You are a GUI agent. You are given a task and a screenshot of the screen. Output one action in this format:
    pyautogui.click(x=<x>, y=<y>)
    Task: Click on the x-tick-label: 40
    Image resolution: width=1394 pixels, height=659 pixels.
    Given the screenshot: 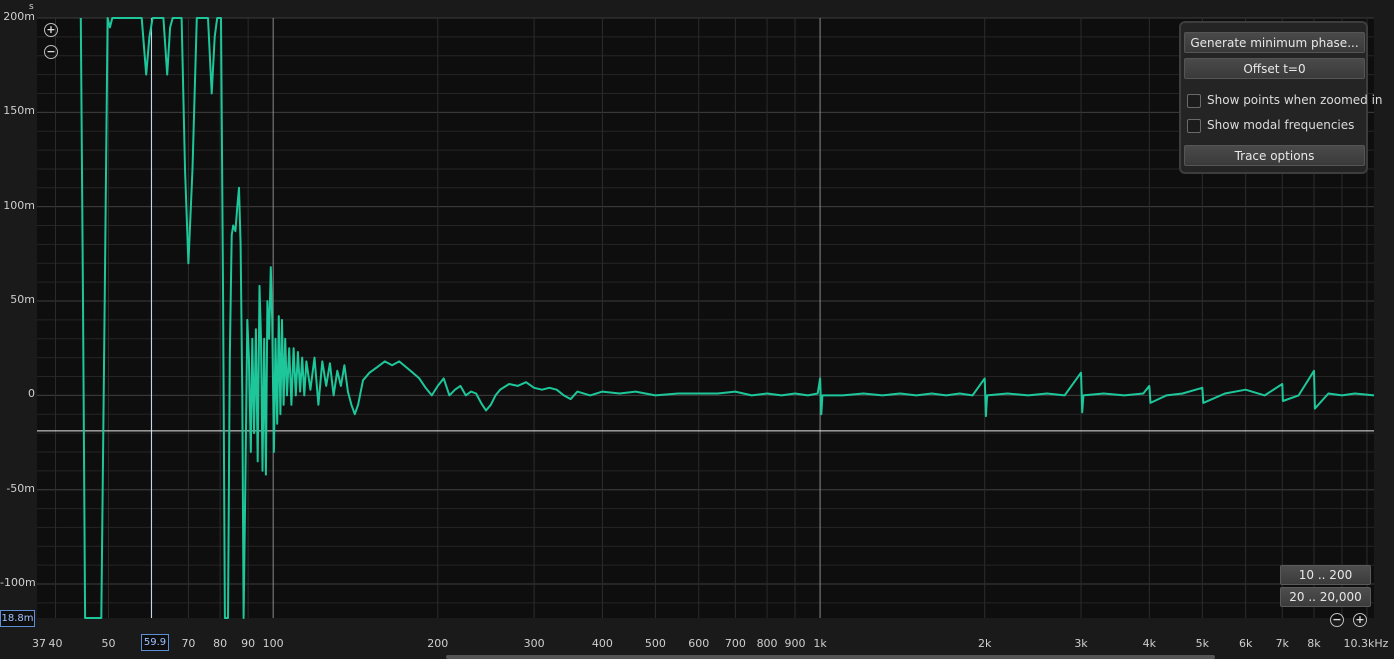 What is the action you would take?
    pyautogui.click(x=55, y=643)
    